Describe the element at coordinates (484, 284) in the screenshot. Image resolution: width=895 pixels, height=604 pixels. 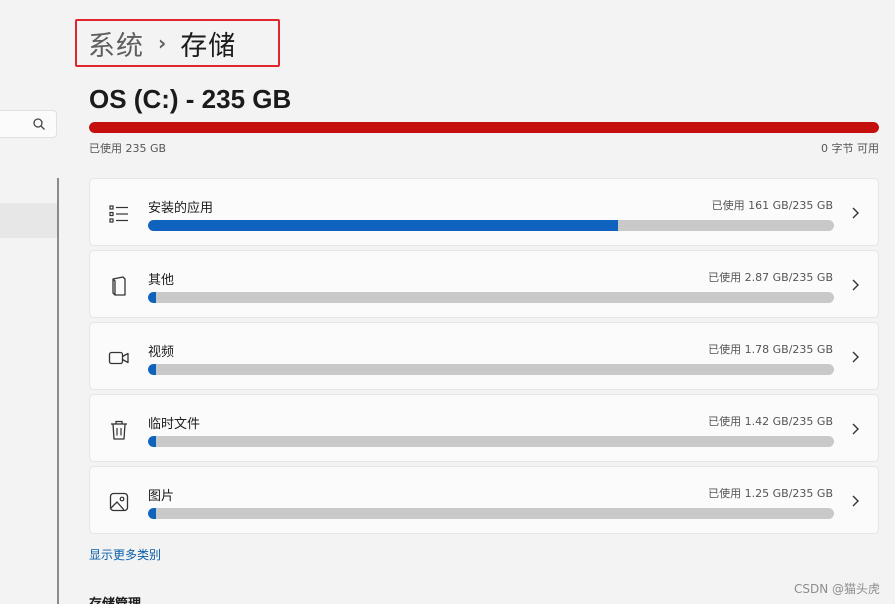
I see `category-card-other: 其他 已使用 2.87 GB/235 GB` at that location.